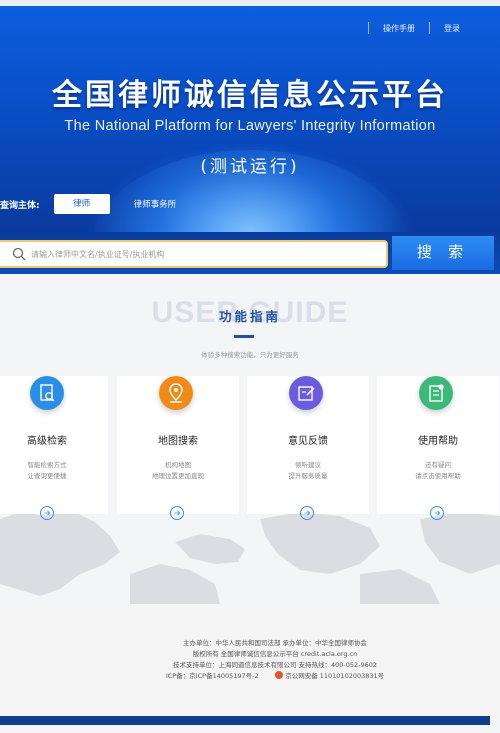  Describe the element at coordinates (201, 254) in the screenshot. I see `search-input` at that location.